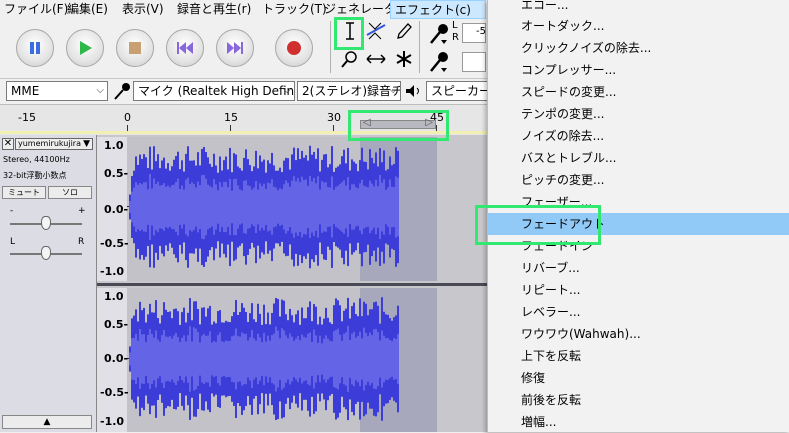 The height and width of the screenshot is (433, 789). I want to click on mute-button: ミュート, so click(24, 192).